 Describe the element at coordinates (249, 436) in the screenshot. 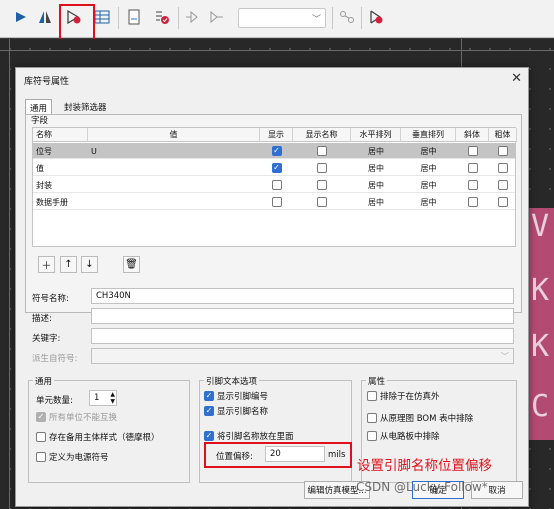

I see `pin-name-inside-checkbox: ✓ 将引脚名称放在里面` at that location.